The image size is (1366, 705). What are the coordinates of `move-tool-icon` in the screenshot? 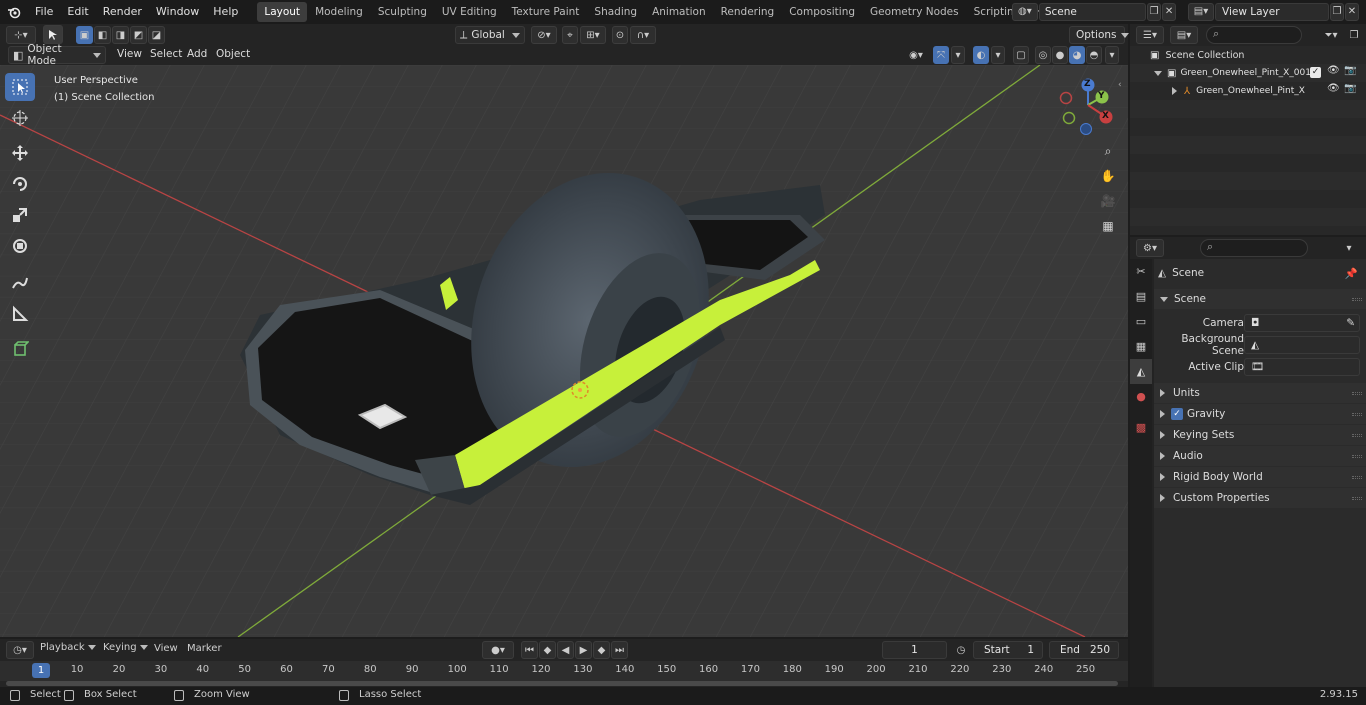 It's located at (20, 153).